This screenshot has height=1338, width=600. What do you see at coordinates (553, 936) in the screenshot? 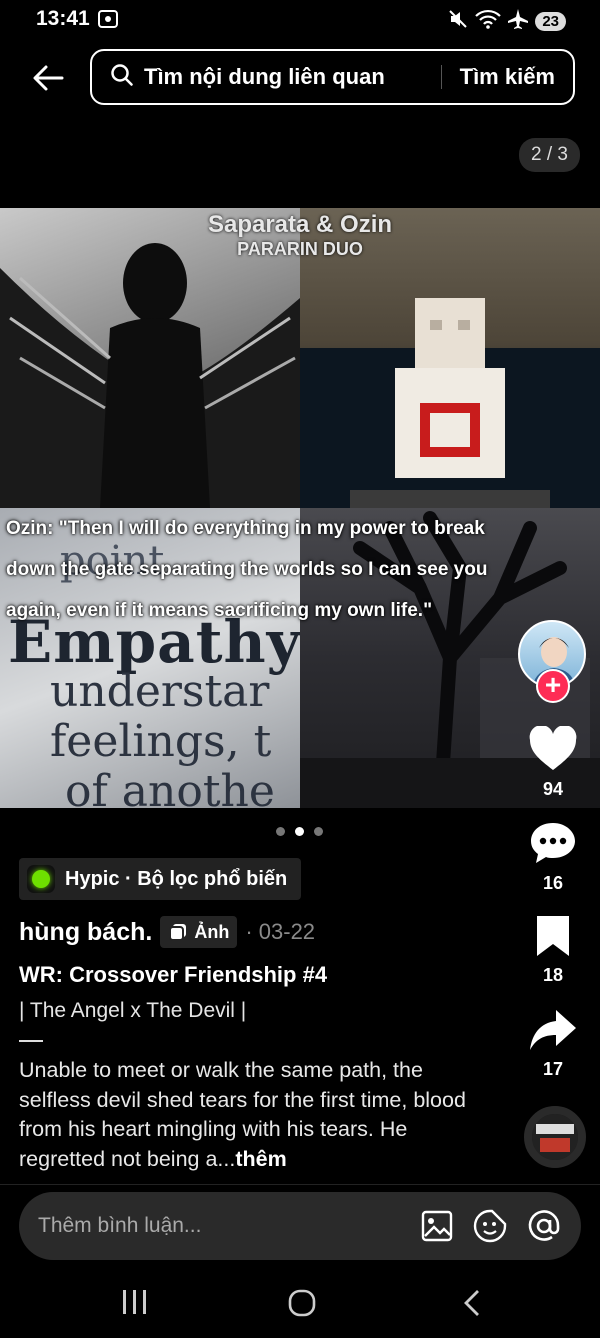
I see `bookmark-icon` at bounding box center [553, 936].